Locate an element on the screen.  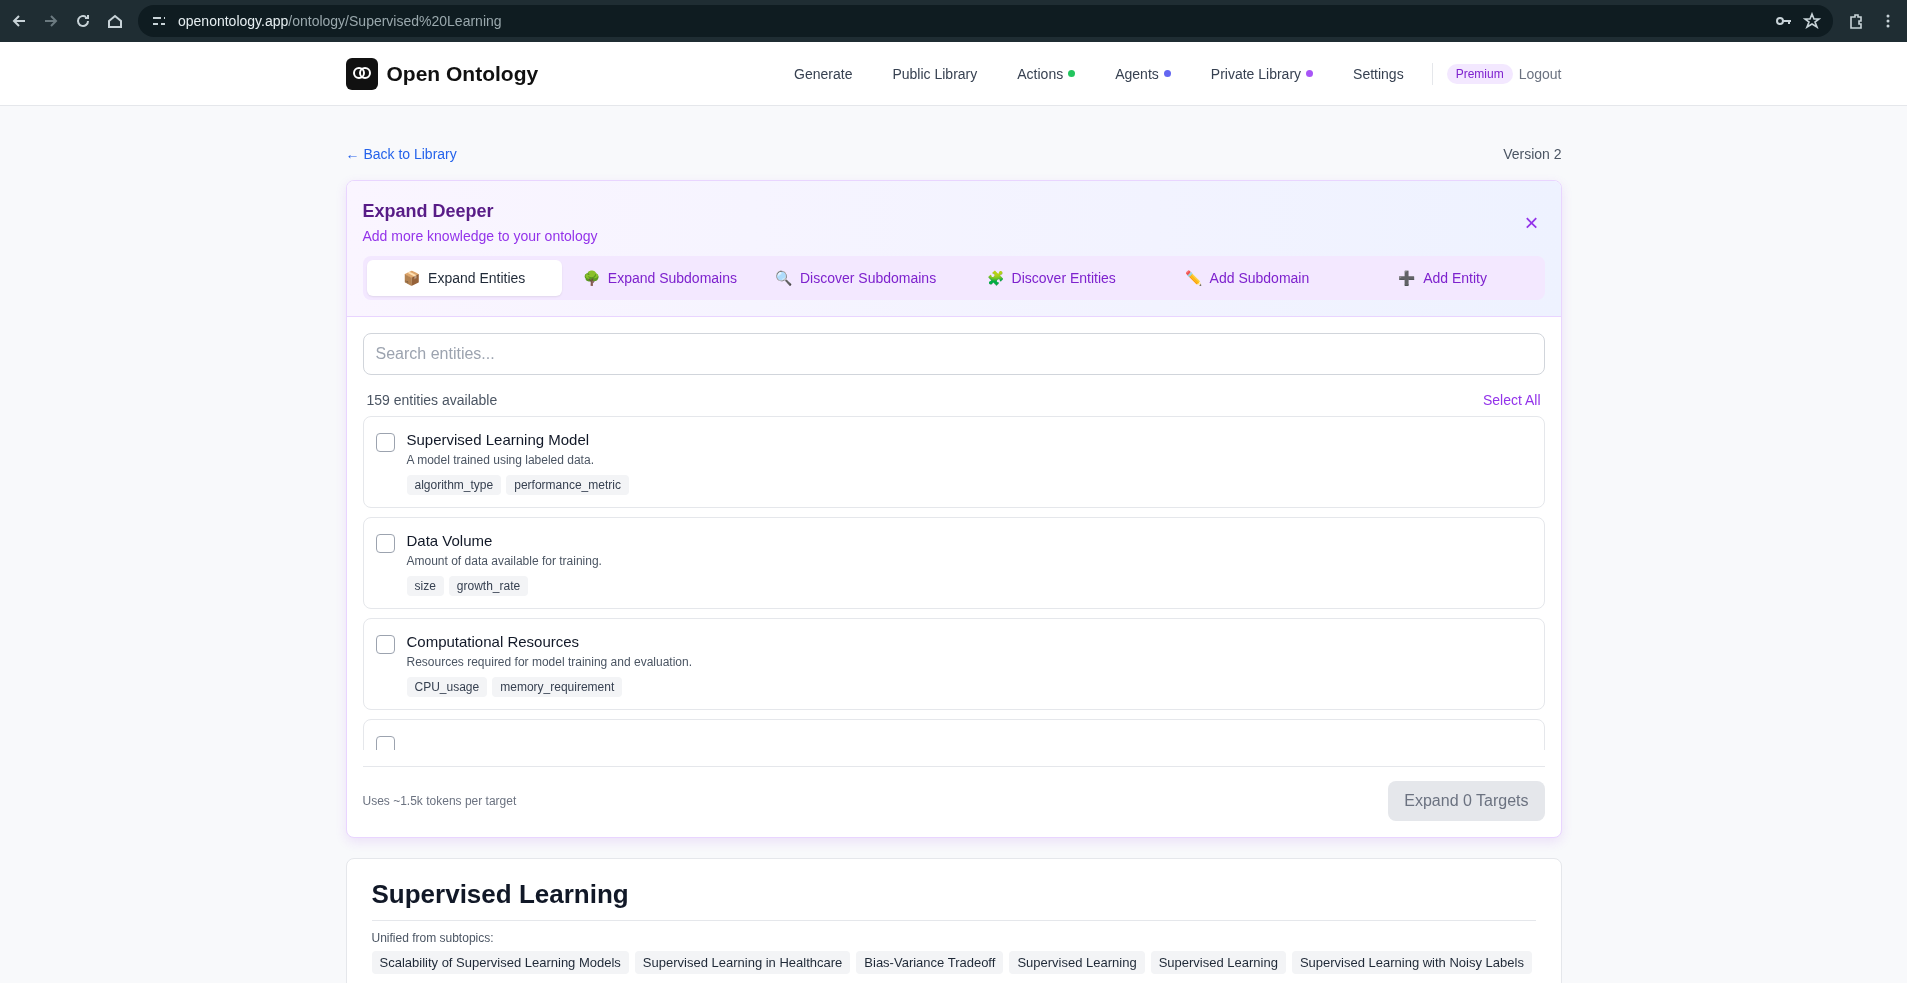
plan-badge: Premium is located at coordinates (1479, 73).